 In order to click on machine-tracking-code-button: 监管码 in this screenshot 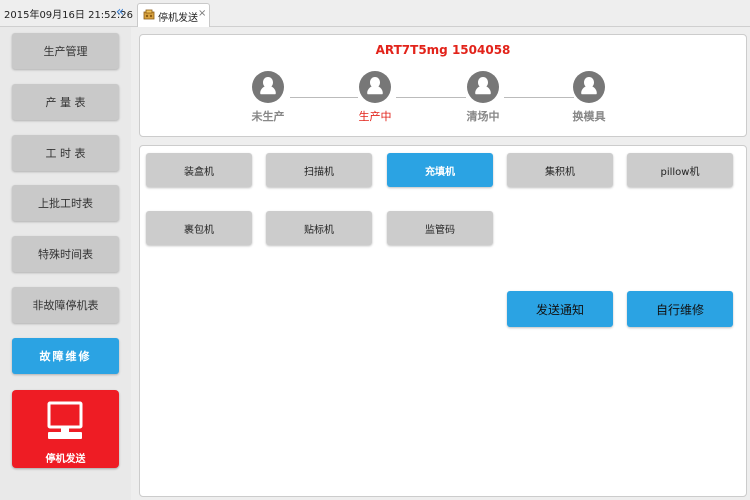, I will do `click(440, 228)`.